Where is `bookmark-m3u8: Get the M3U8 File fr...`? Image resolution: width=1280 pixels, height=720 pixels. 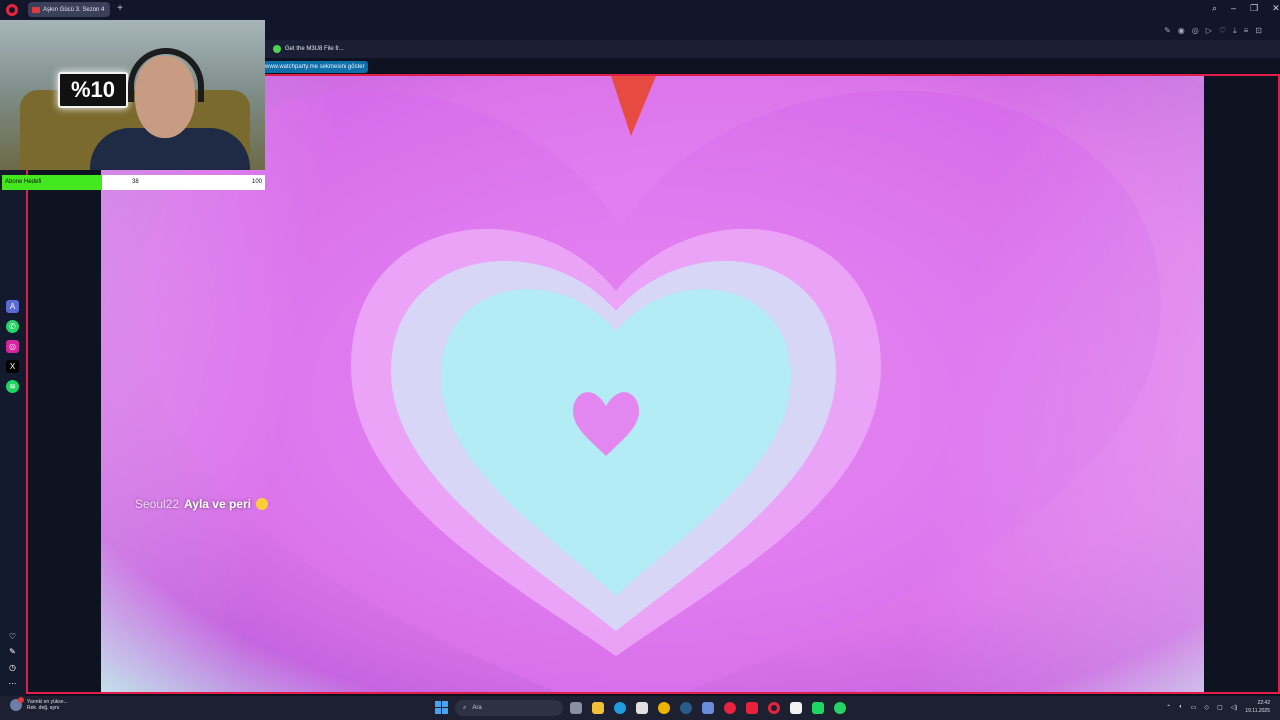 bookmark-m3u8: Get the M3U8 File fr... is located at coordinates (308, 49).